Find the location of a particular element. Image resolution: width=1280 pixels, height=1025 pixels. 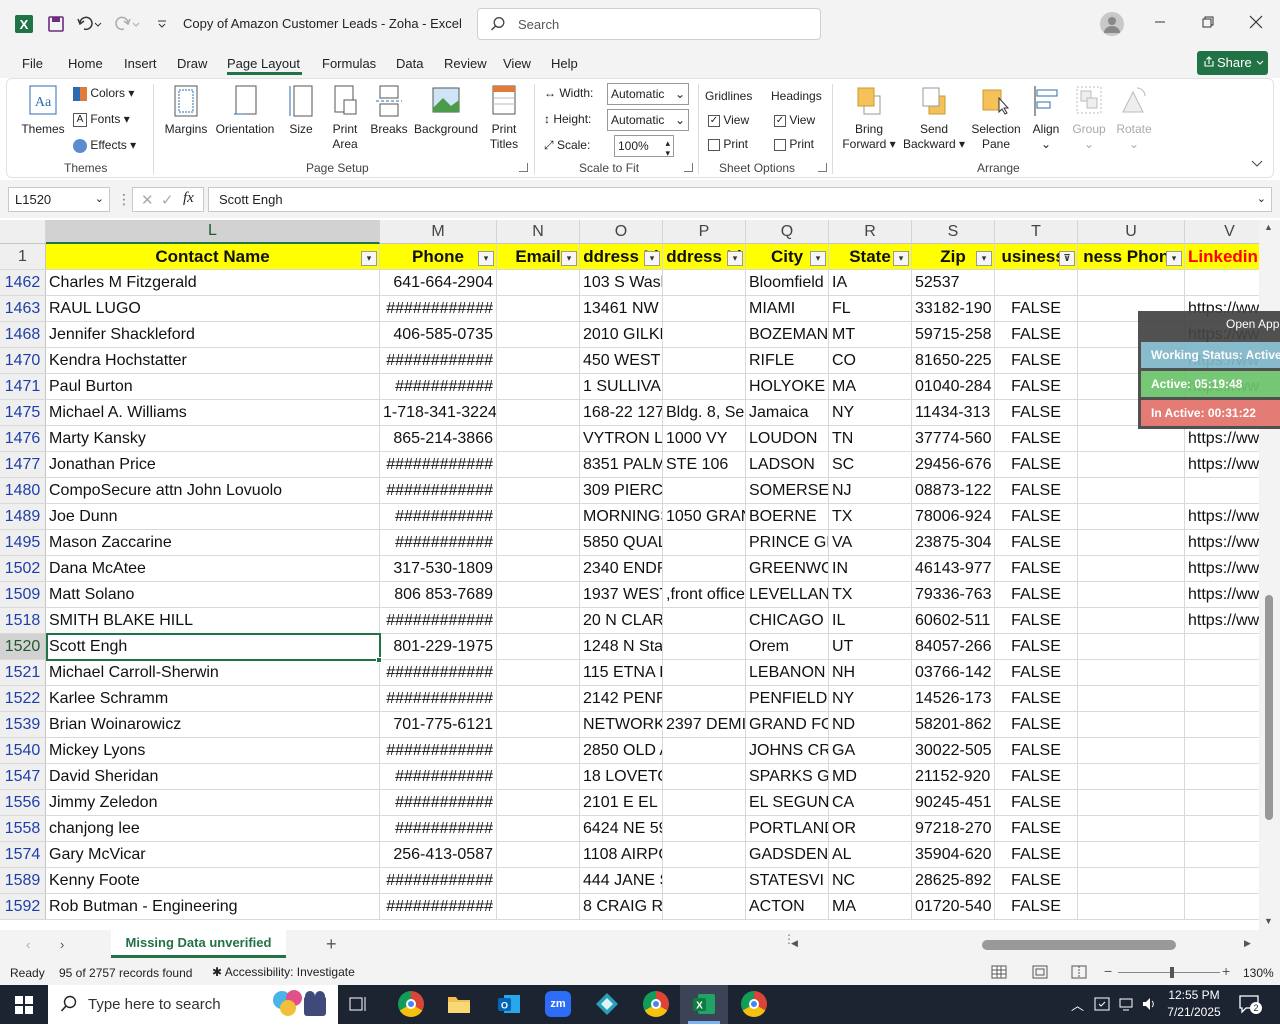

customize-toolbar-icon is located at coordinates (162, 24).